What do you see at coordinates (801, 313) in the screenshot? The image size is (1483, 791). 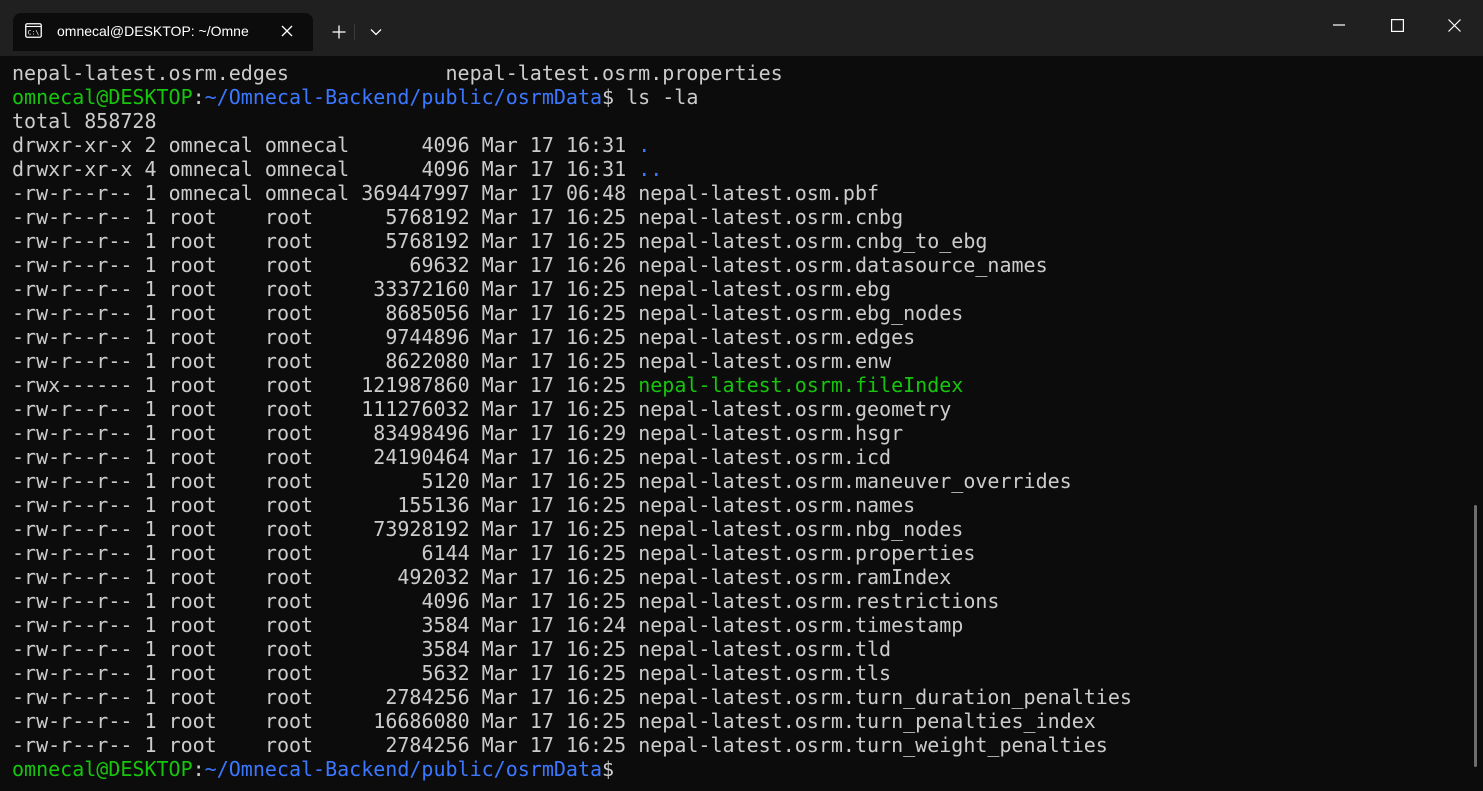 I see `file-name: nepal-latest.osrm.ebg_nodes` at bounding box center [801, 313].